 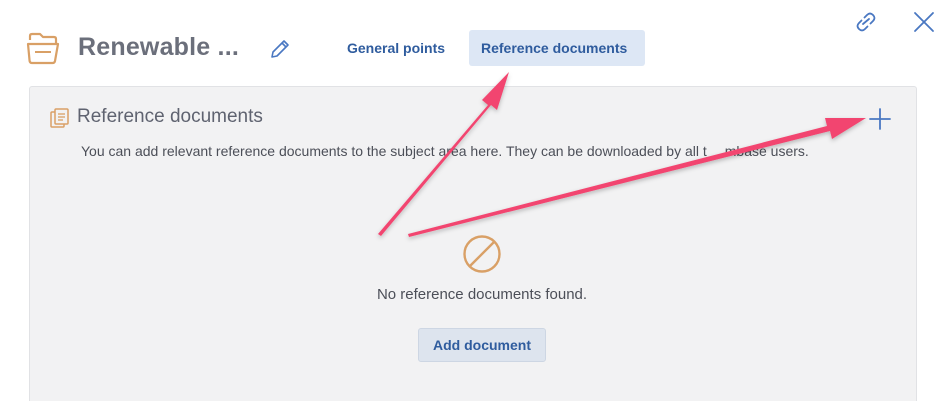 What do you see at coordinates (880, 119) in the screenshot?
I see `plus-icon` at bounding box center [880, 119].